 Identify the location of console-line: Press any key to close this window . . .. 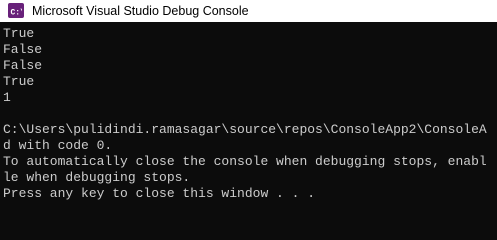
(159, 193).